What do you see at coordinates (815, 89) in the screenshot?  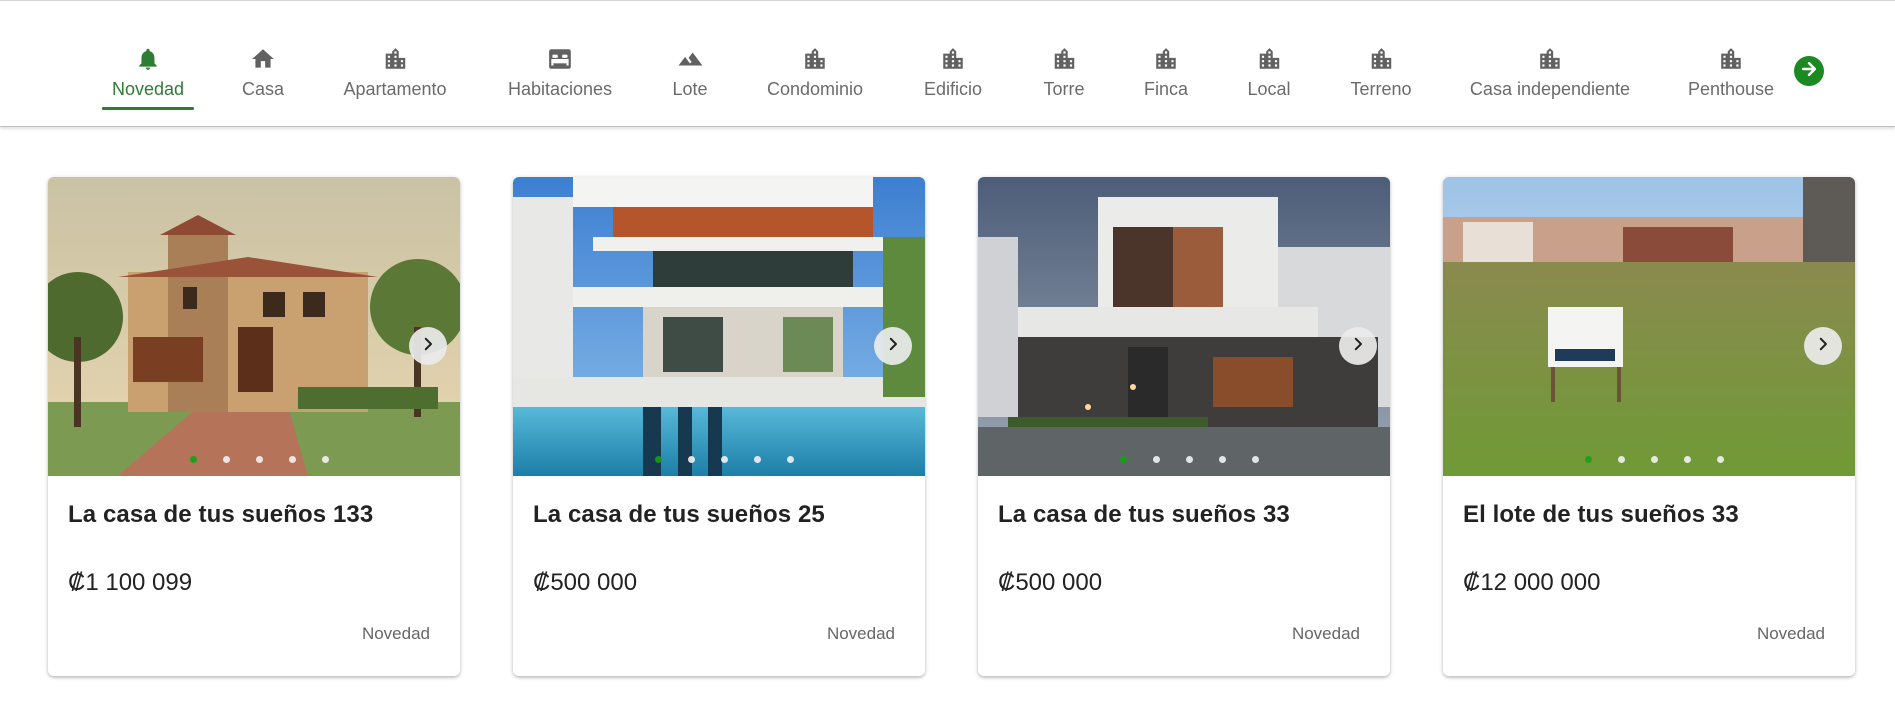 I see `category-label: Condominio` at bounding box center [815, 89].